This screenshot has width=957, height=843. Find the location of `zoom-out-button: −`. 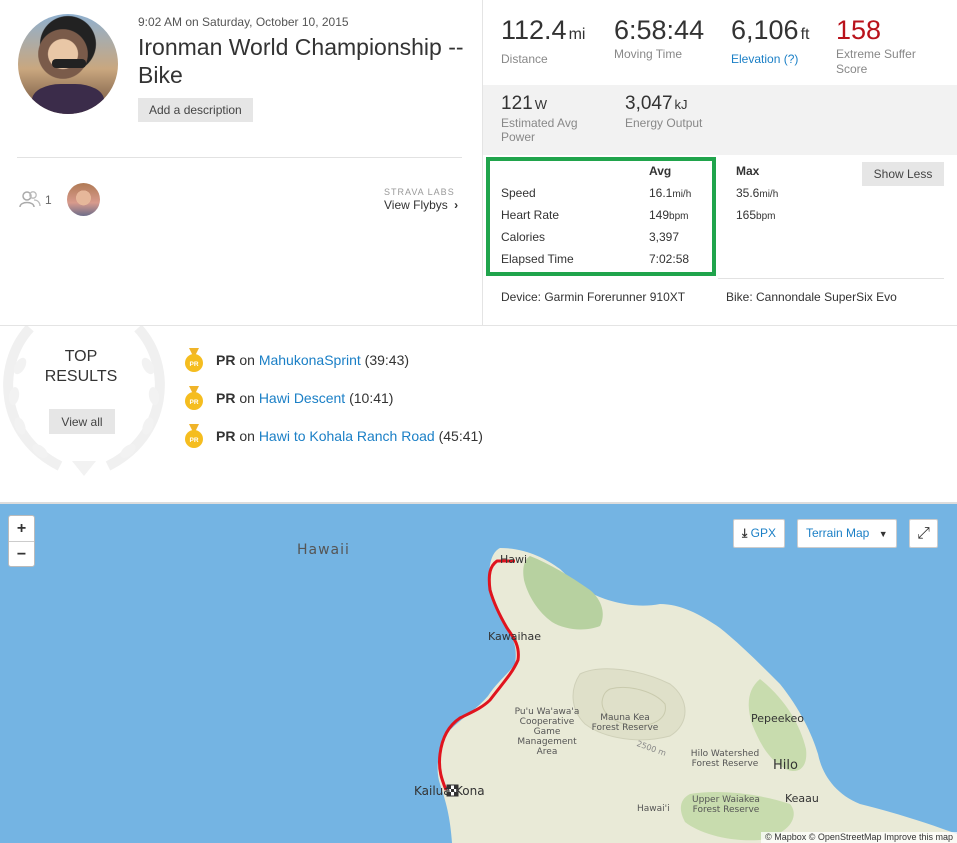

zoom-out-button: − is located at coordinates (21, 553).